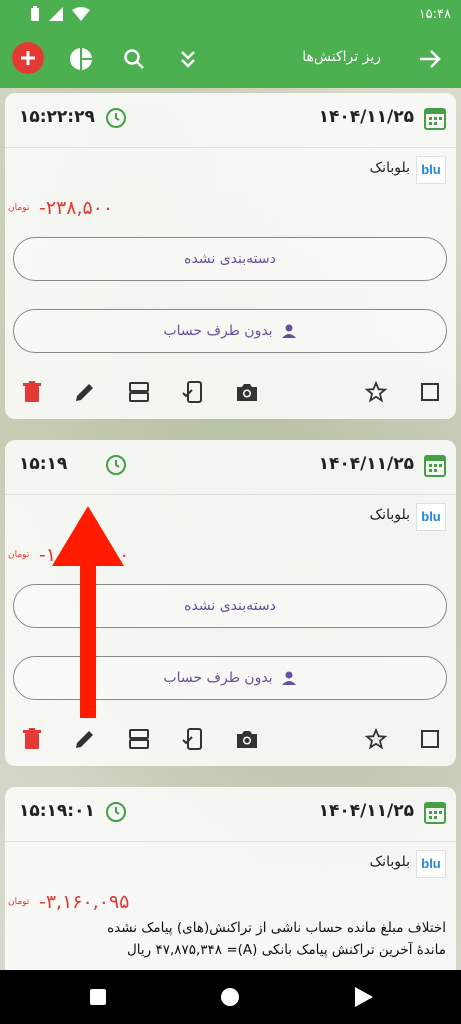 This screenshot has height=1024, width=461. Describe the element at coordinates (230, 15) in the screenshot. I see `status-bar: ۱۵:۴۸` at that location.